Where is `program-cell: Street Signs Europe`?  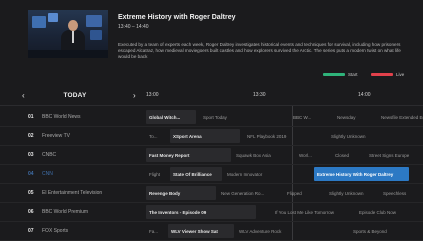 program-cell: Street Signs Europe is located at coordinates (394, 155).